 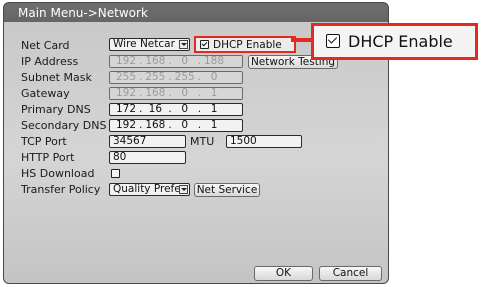 What do you see at coordinates (50, 61) in the screenshot?
I see `ip-address-label: IP Address` at bounding box center [50, 61].